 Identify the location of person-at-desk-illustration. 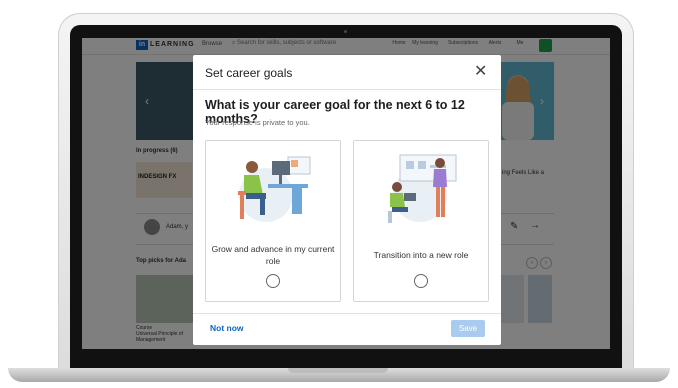
(274, 189).